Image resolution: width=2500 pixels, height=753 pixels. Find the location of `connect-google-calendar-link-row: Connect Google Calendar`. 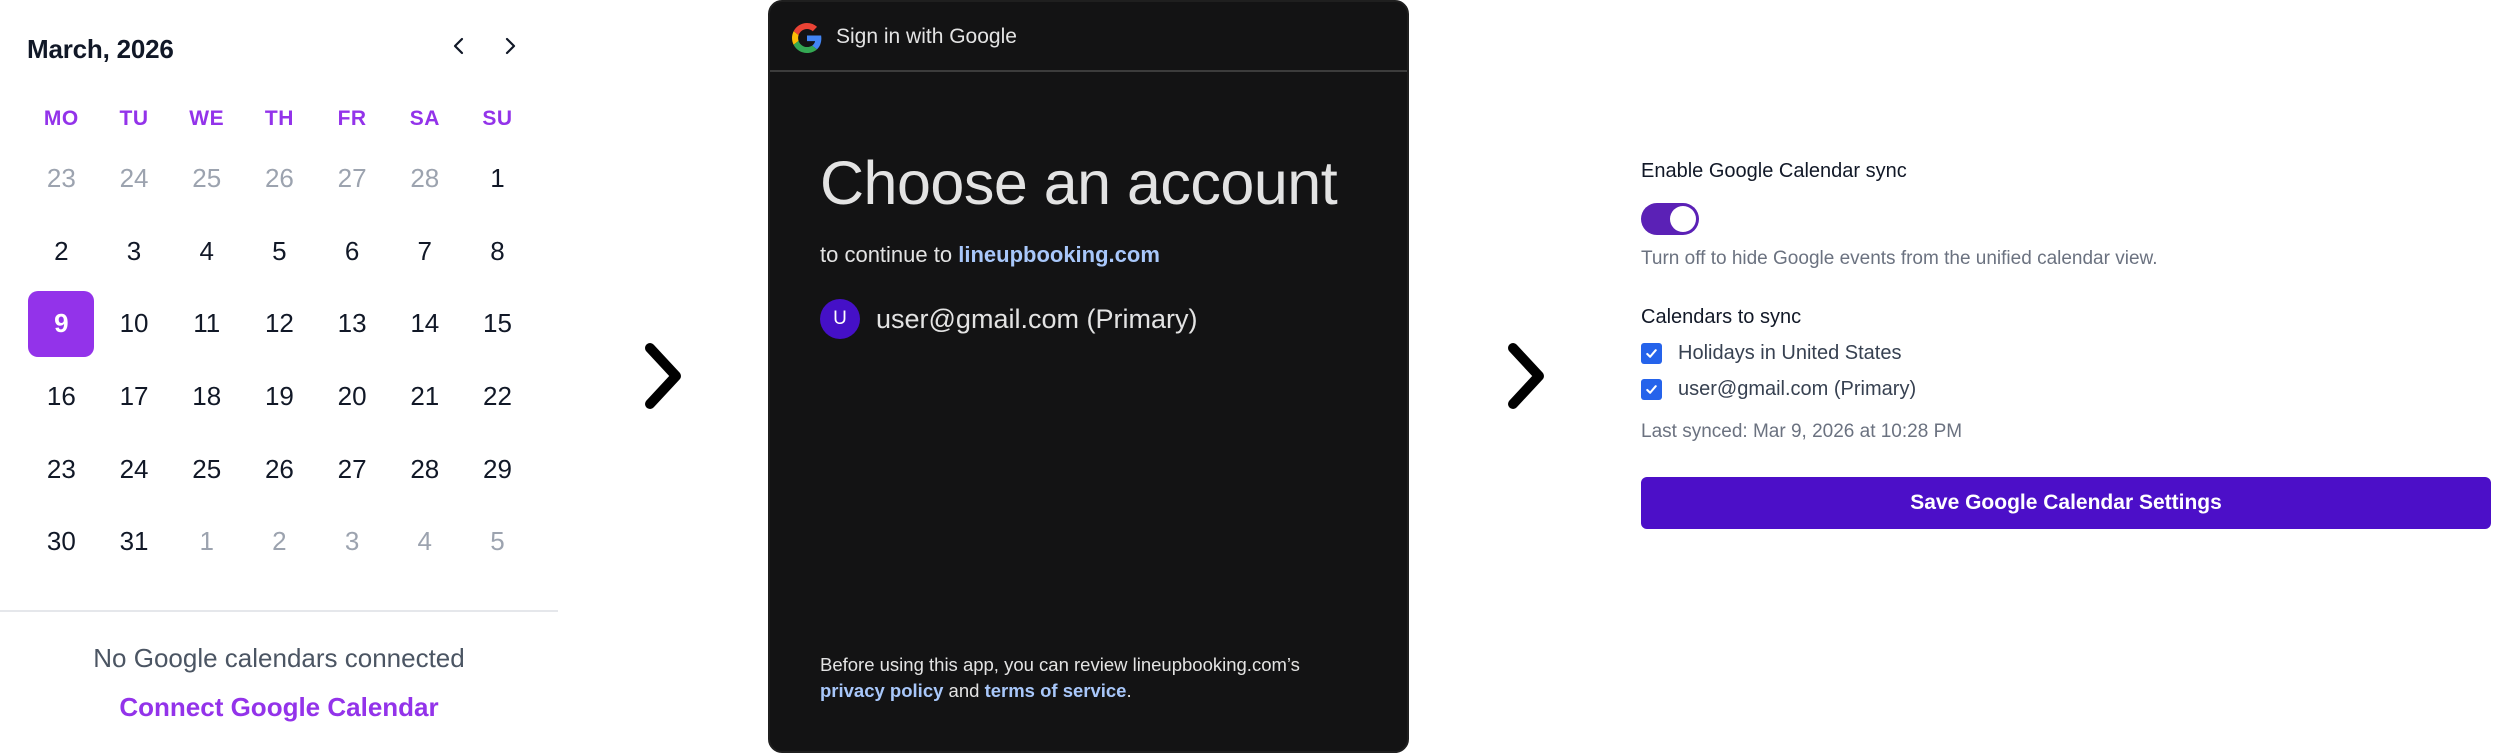

connect-google-calendar-link-row: Connect Google Calendar is located at coordinates (279, 707).